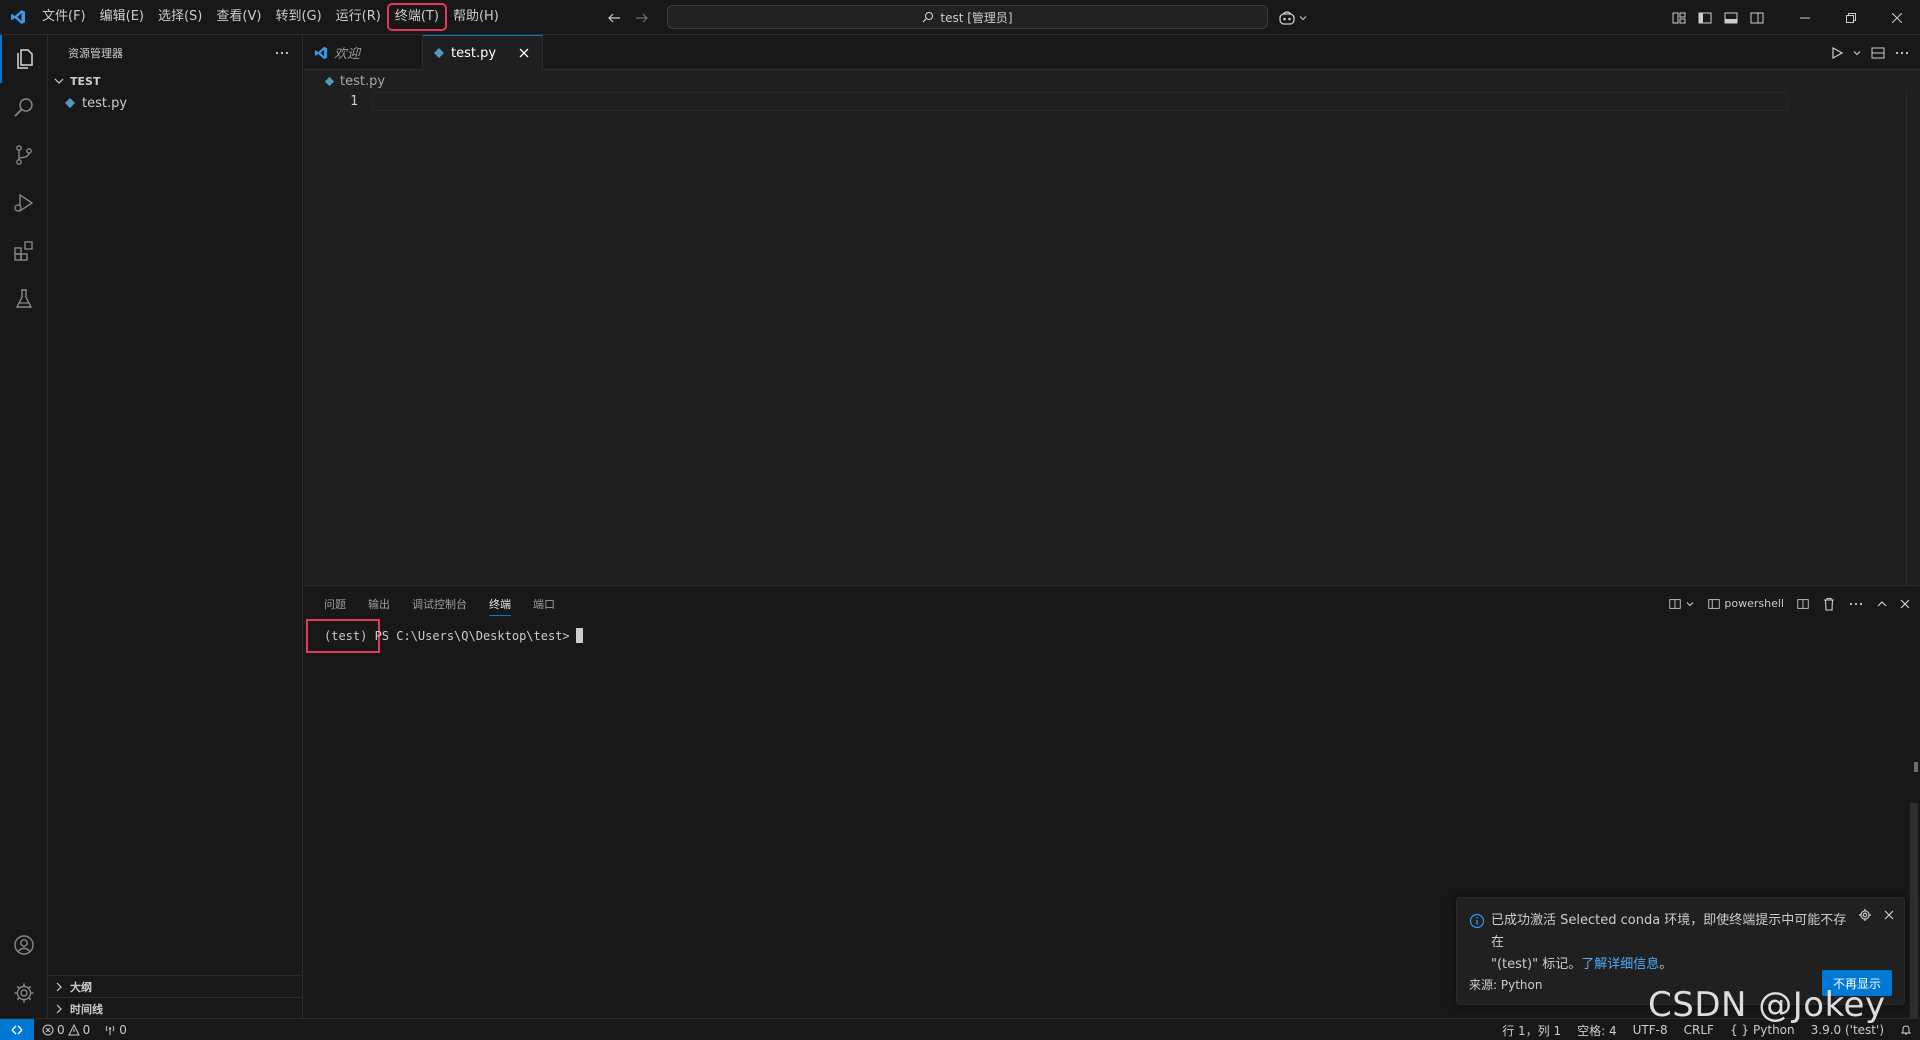  What do you see at coordinates (1914, 910) in the screenshot?
I see `terminal-scrollbar` at bounding box center [1914, 910].